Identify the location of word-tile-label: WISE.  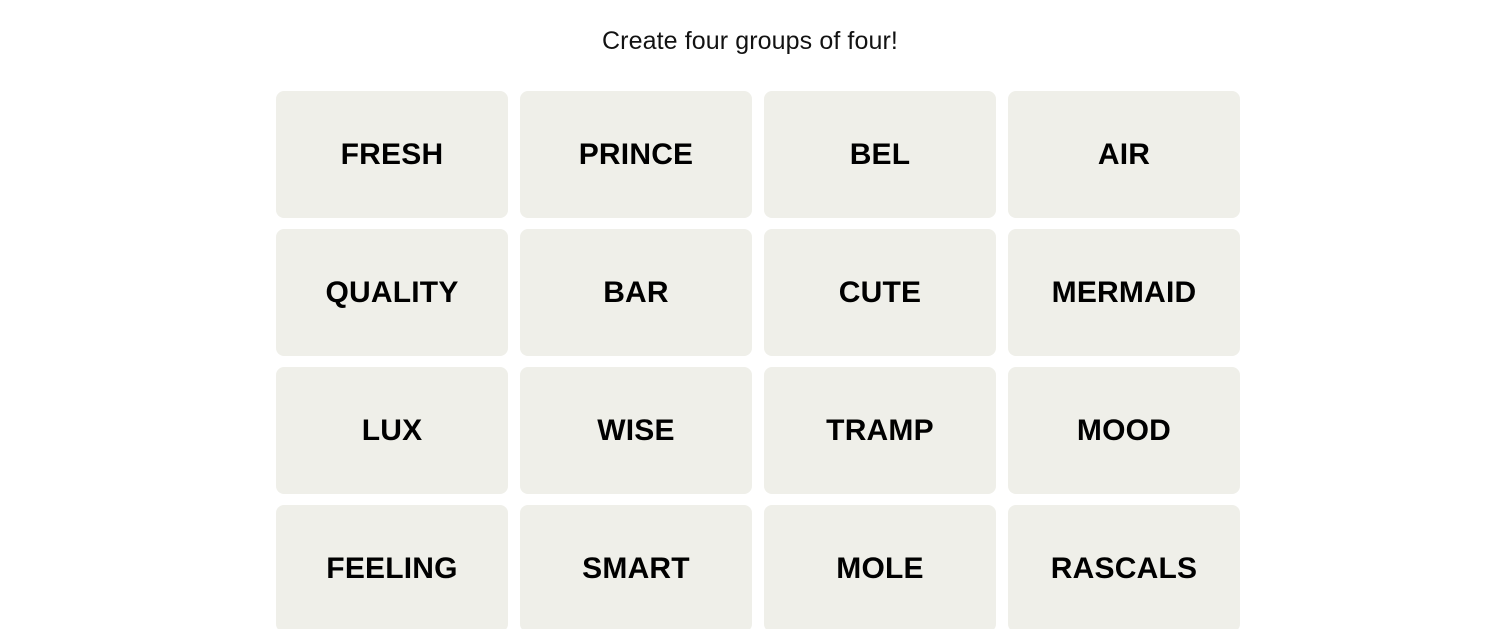
(636, 430).